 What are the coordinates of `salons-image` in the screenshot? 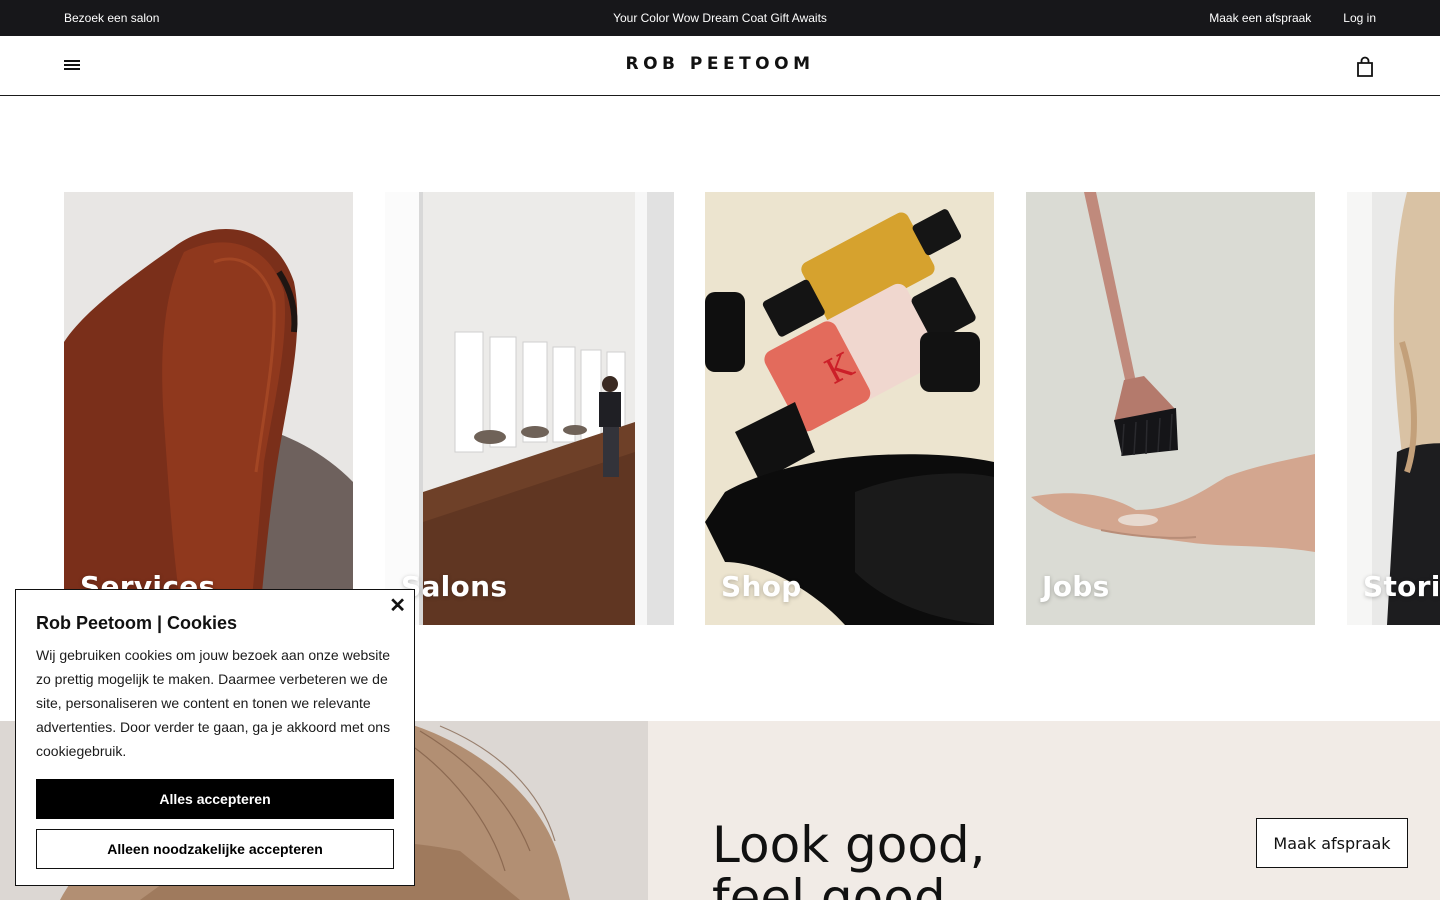 It's located at (529, 408).